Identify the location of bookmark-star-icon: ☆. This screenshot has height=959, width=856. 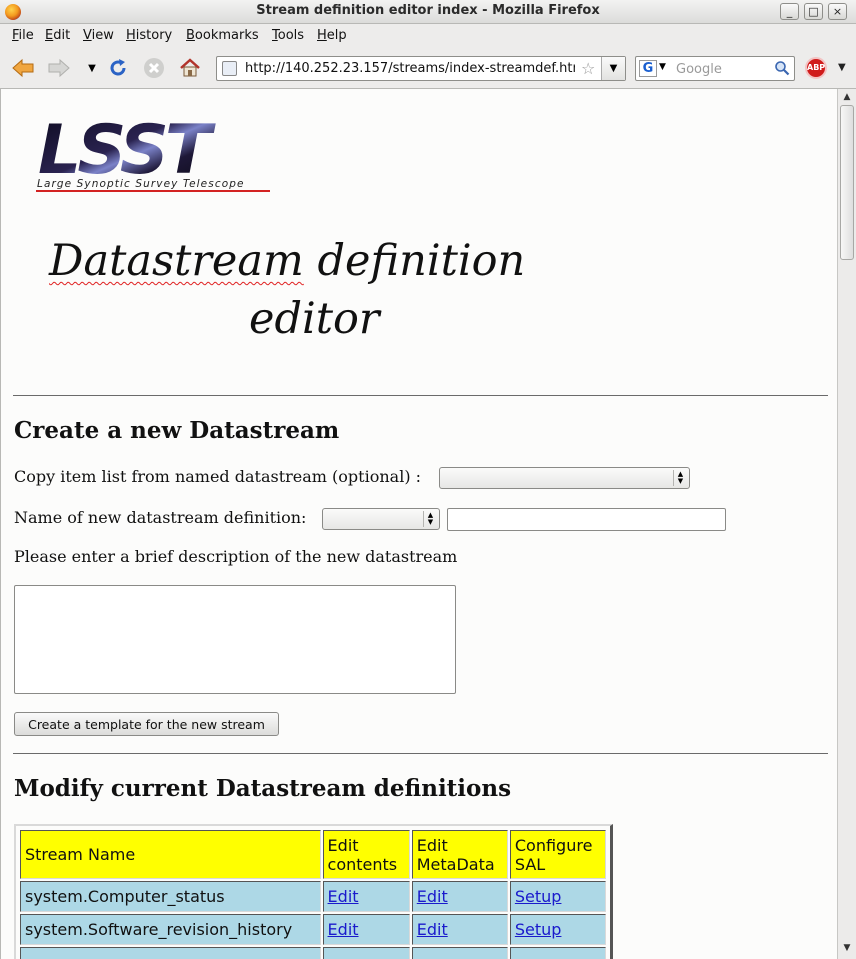
(588, 68).